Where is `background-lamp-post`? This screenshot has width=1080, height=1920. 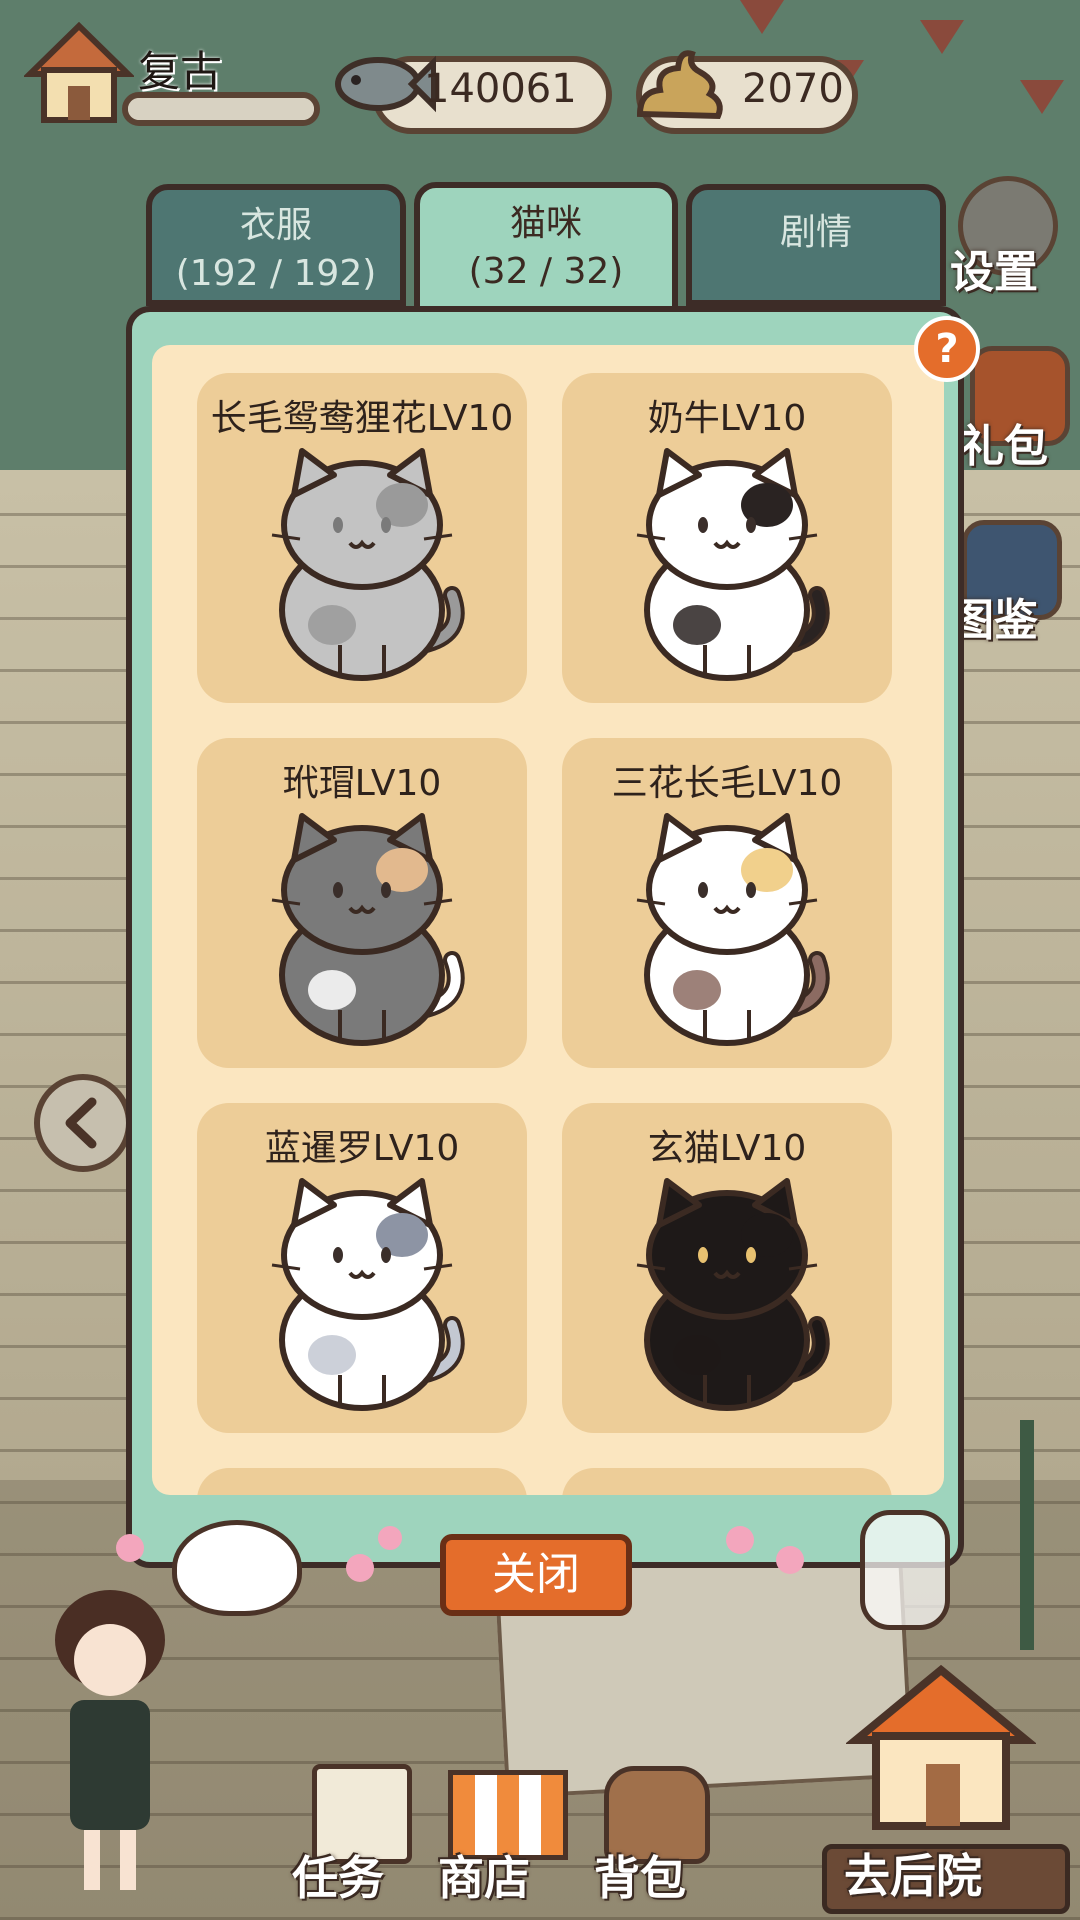
background-lamp-post is located at coordinates (1027, 1535).